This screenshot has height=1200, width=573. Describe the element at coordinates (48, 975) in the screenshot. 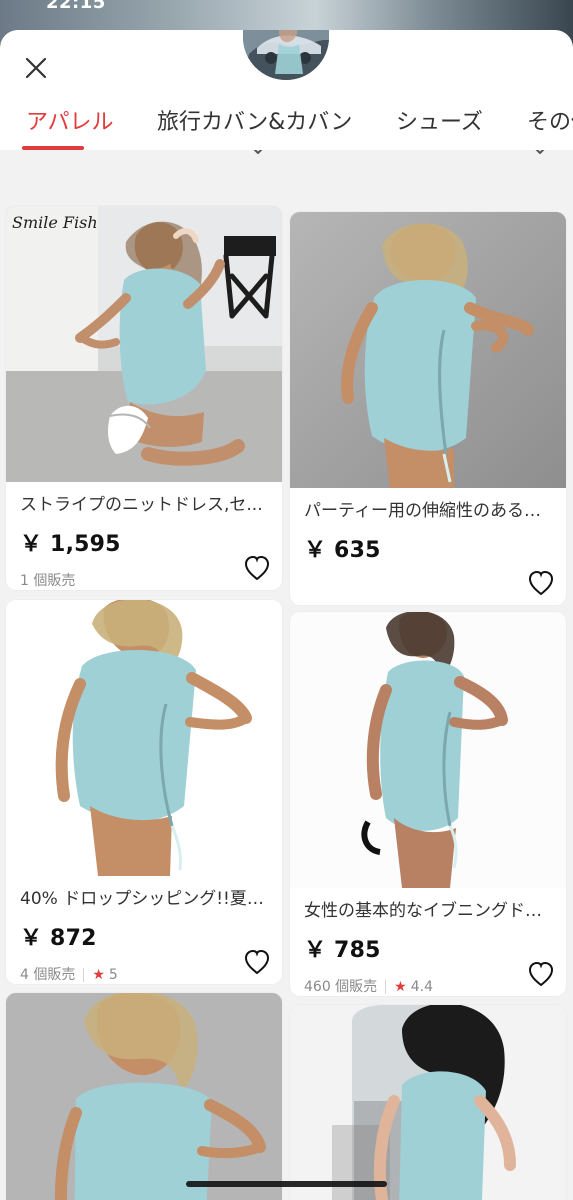

I see `sold-count: 4 個販売` at that location.